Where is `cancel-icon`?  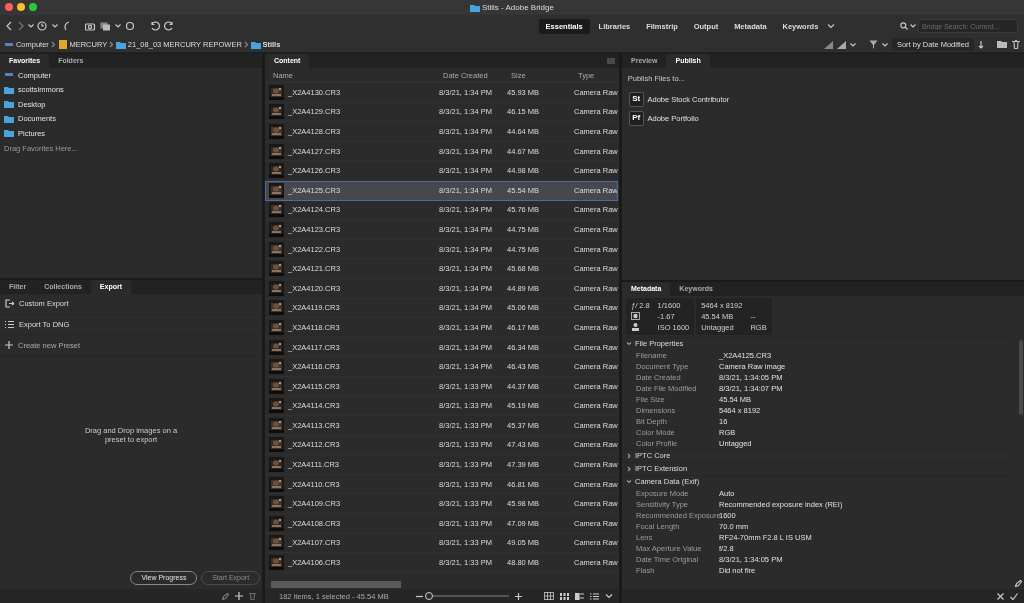 cancel-icon is located at coordinates (1000, 596).